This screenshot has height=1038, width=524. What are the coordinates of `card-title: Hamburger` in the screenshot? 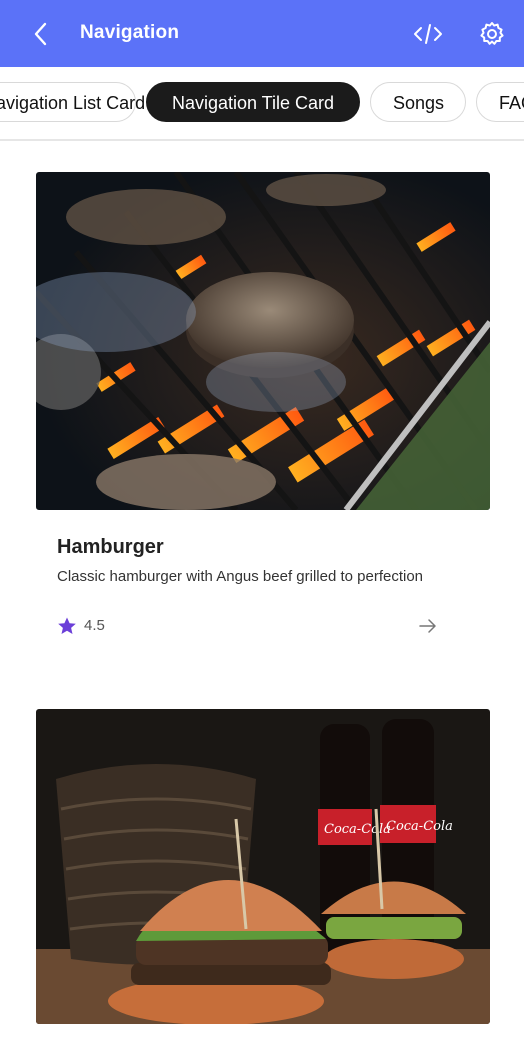 It's located at (110, 547).